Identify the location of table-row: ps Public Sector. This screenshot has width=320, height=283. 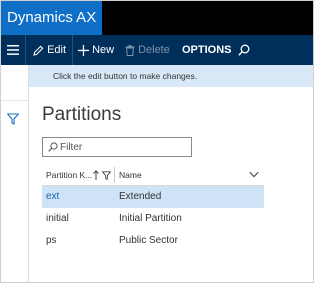
(153, 241).